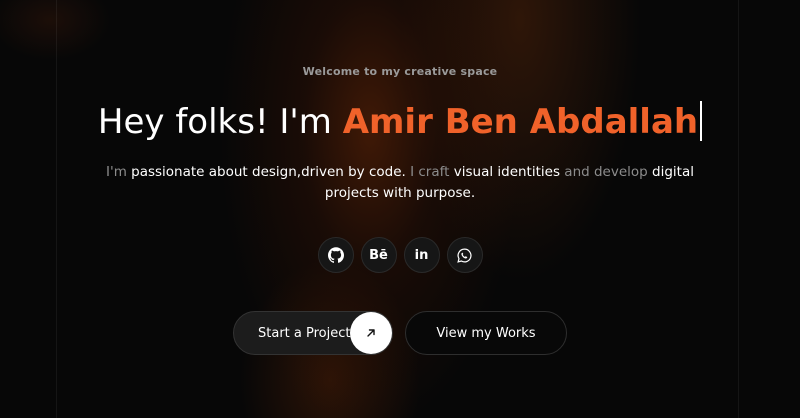 This screenshot has width=800, height=418. I want to click on linkedin-link: in, so click(421, 255).